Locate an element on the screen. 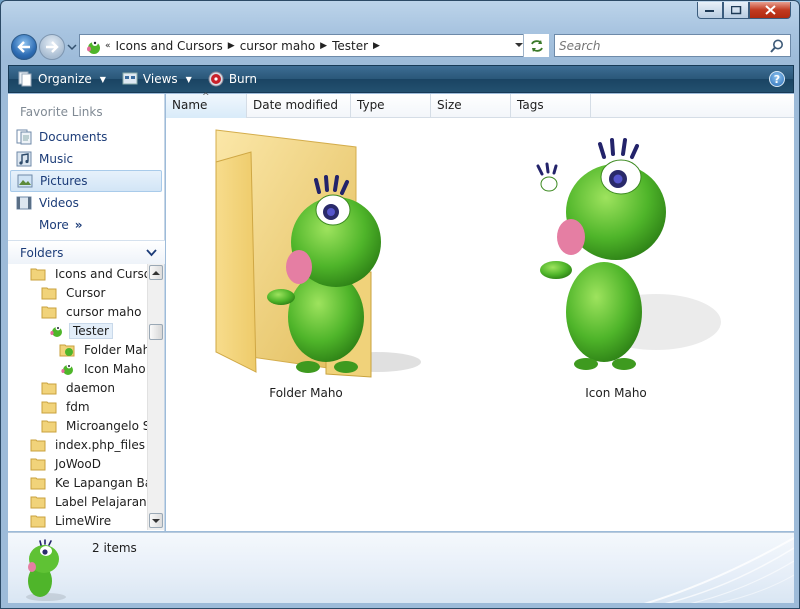 The width and height of the screenshot is (800, 609). tree-item: daemon is located at coordinates (80, 387).